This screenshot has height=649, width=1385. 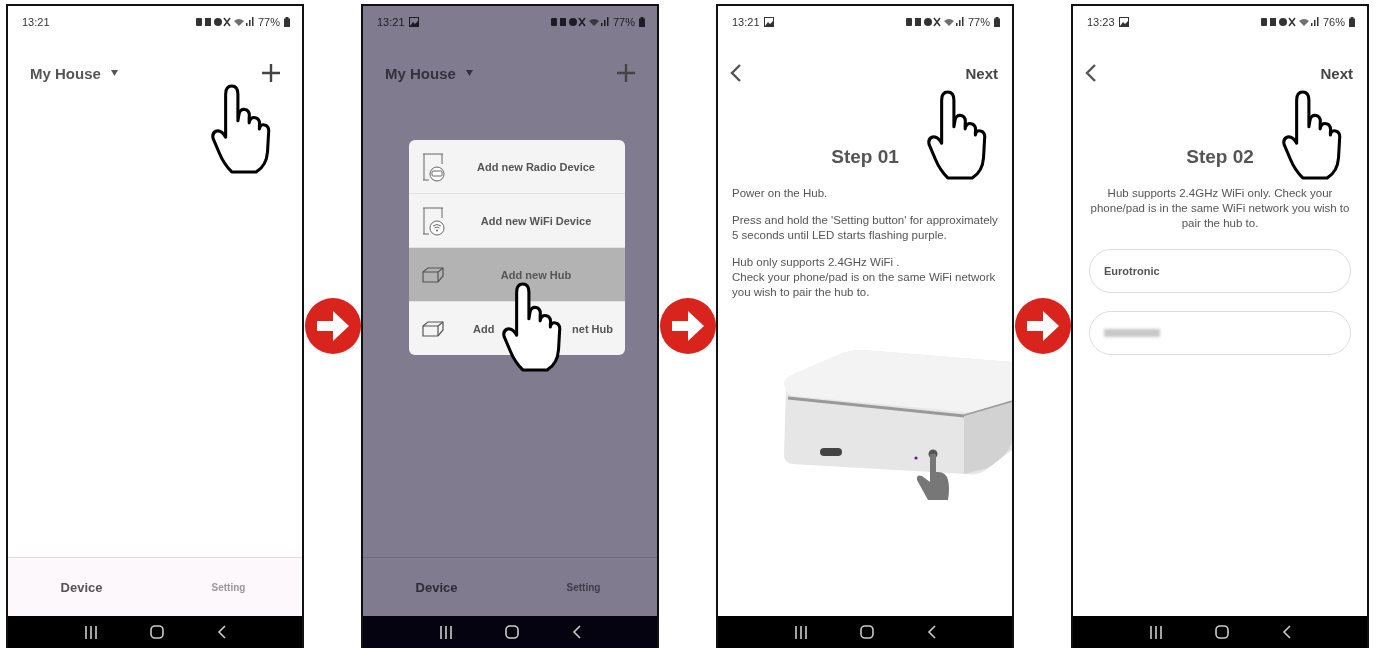 What do you see at coordinates (1132, 333) in the screenshot?
I see `blurred-text` at bounding box center [1132, 333].